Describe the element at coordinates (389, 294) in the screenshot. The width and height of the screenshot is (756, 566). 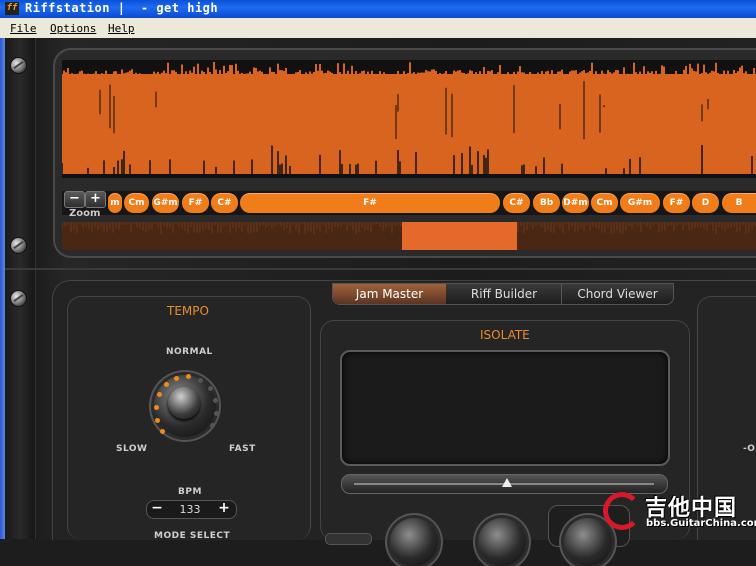
I see `tab-jam-master: Jam Master` at that location.